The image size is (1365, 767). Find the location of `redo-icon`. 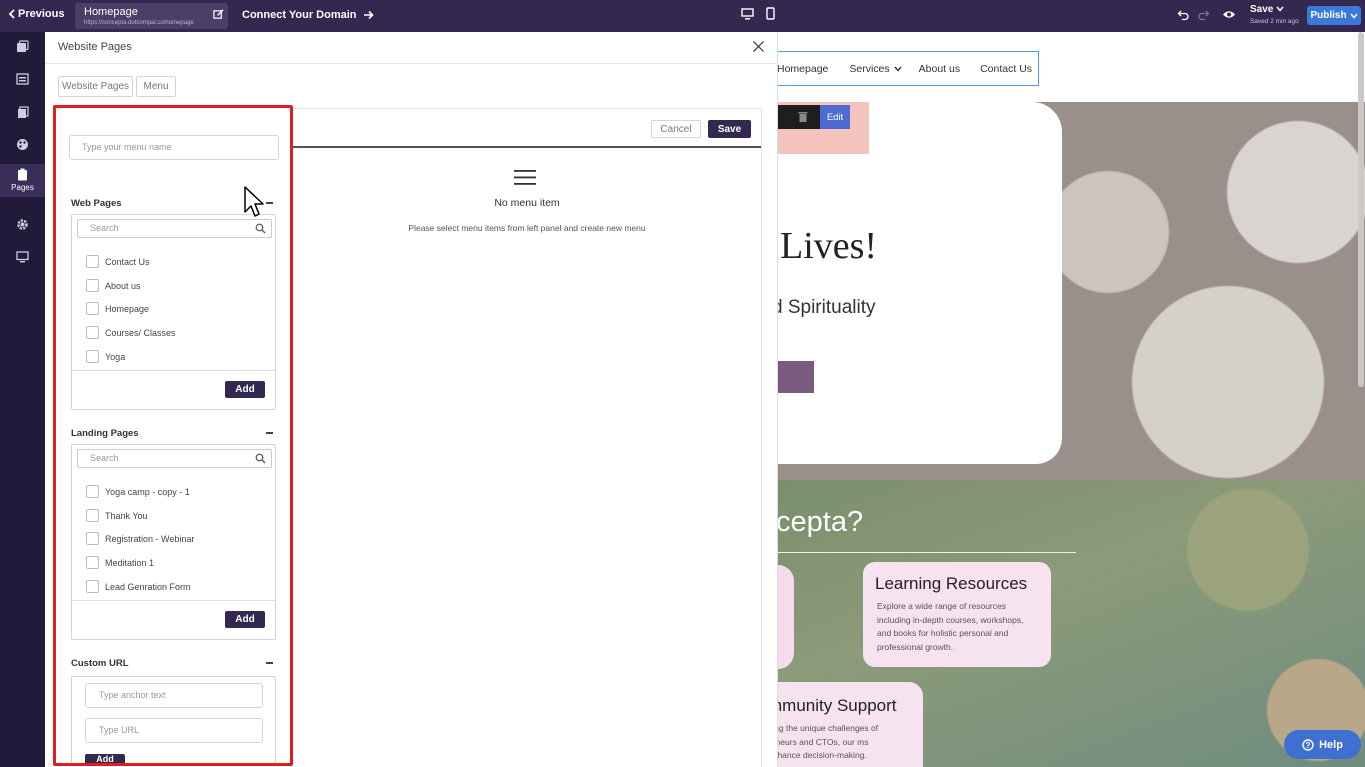

redo-icon is located at coordinates (1203, 14).